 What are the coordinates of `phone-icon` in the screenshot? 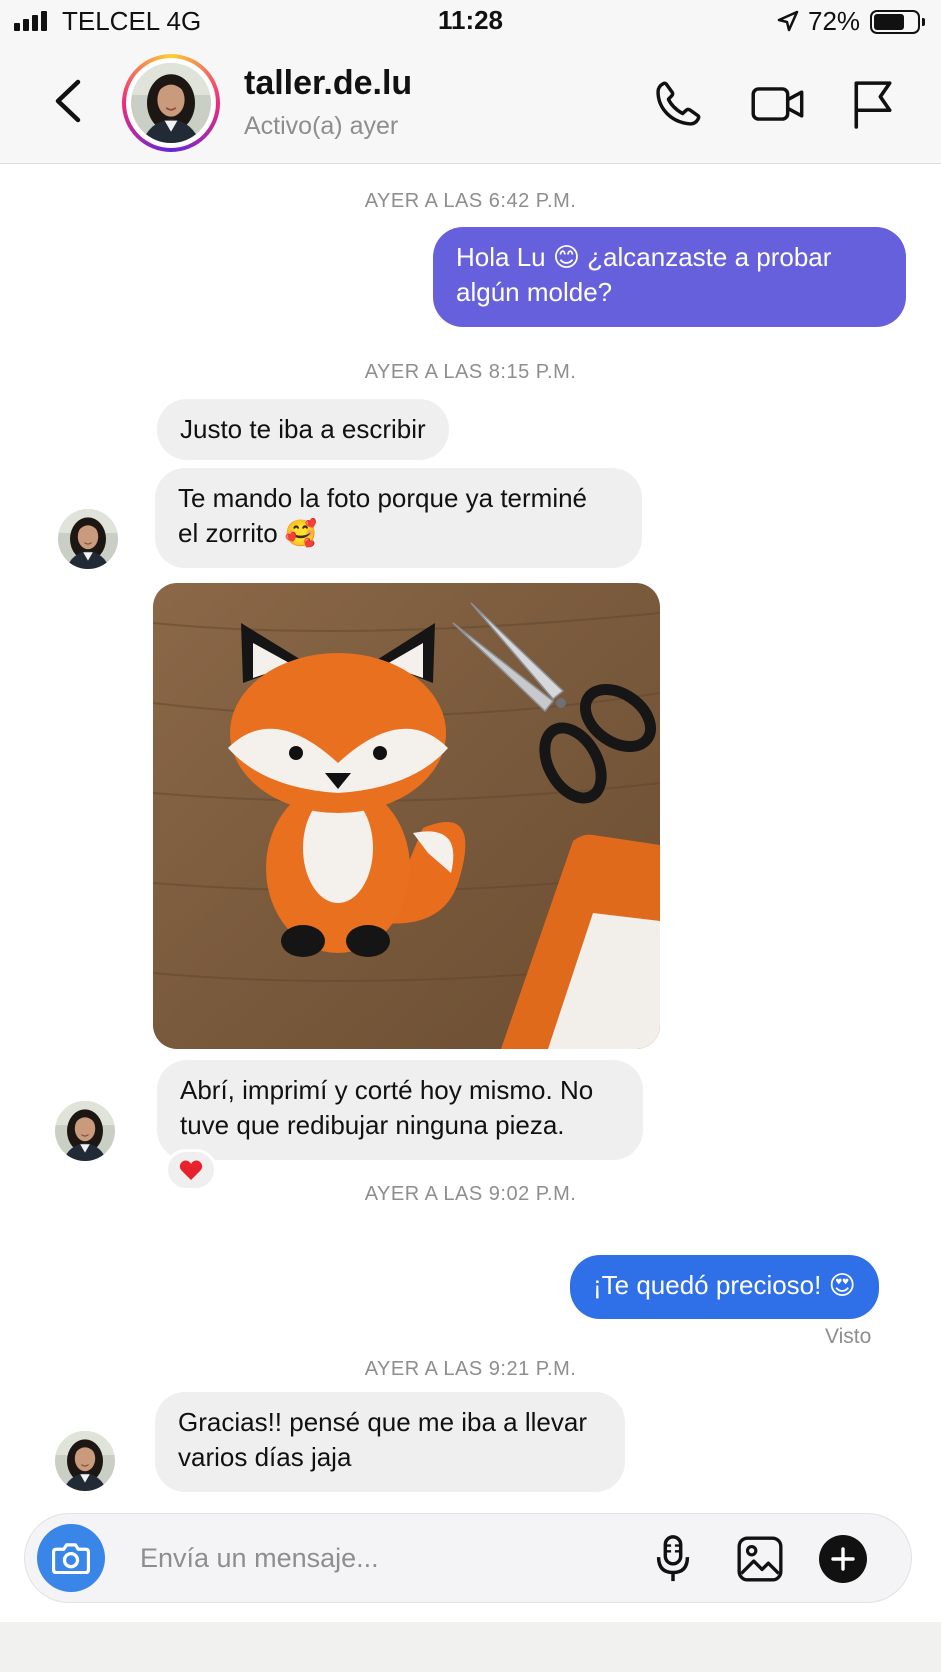 It's located at (678, 104).